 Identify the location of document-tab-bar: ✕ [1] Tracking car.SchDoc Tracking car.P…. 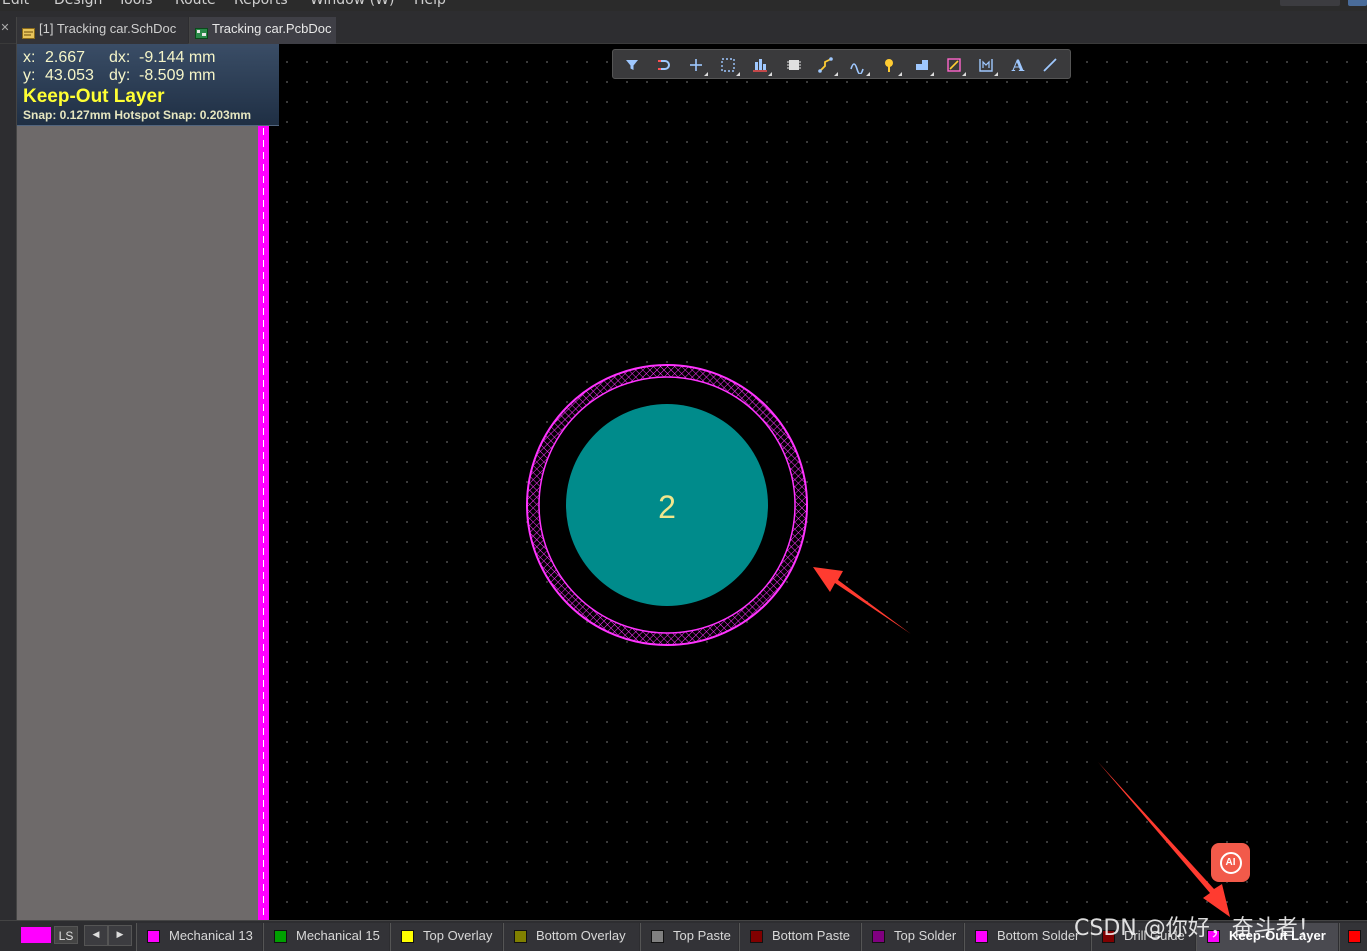
(683, 27).